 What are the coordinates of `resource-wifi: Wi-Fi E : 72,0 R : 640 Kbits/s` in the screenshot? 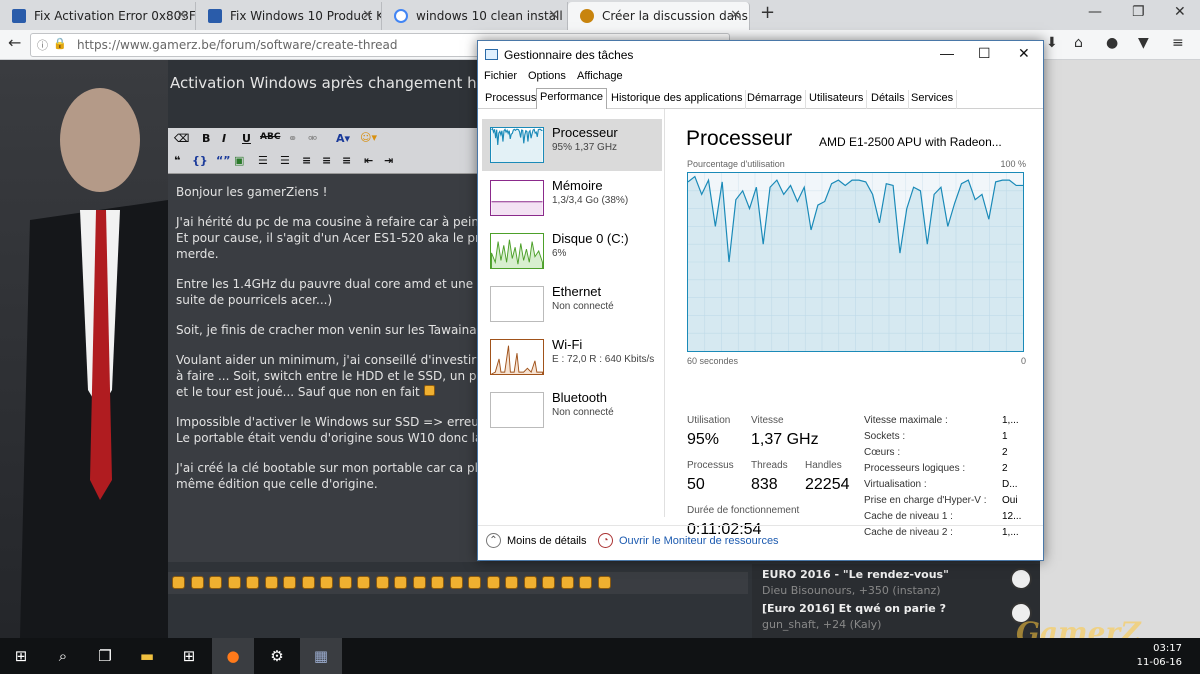 It's located at (572, 357).